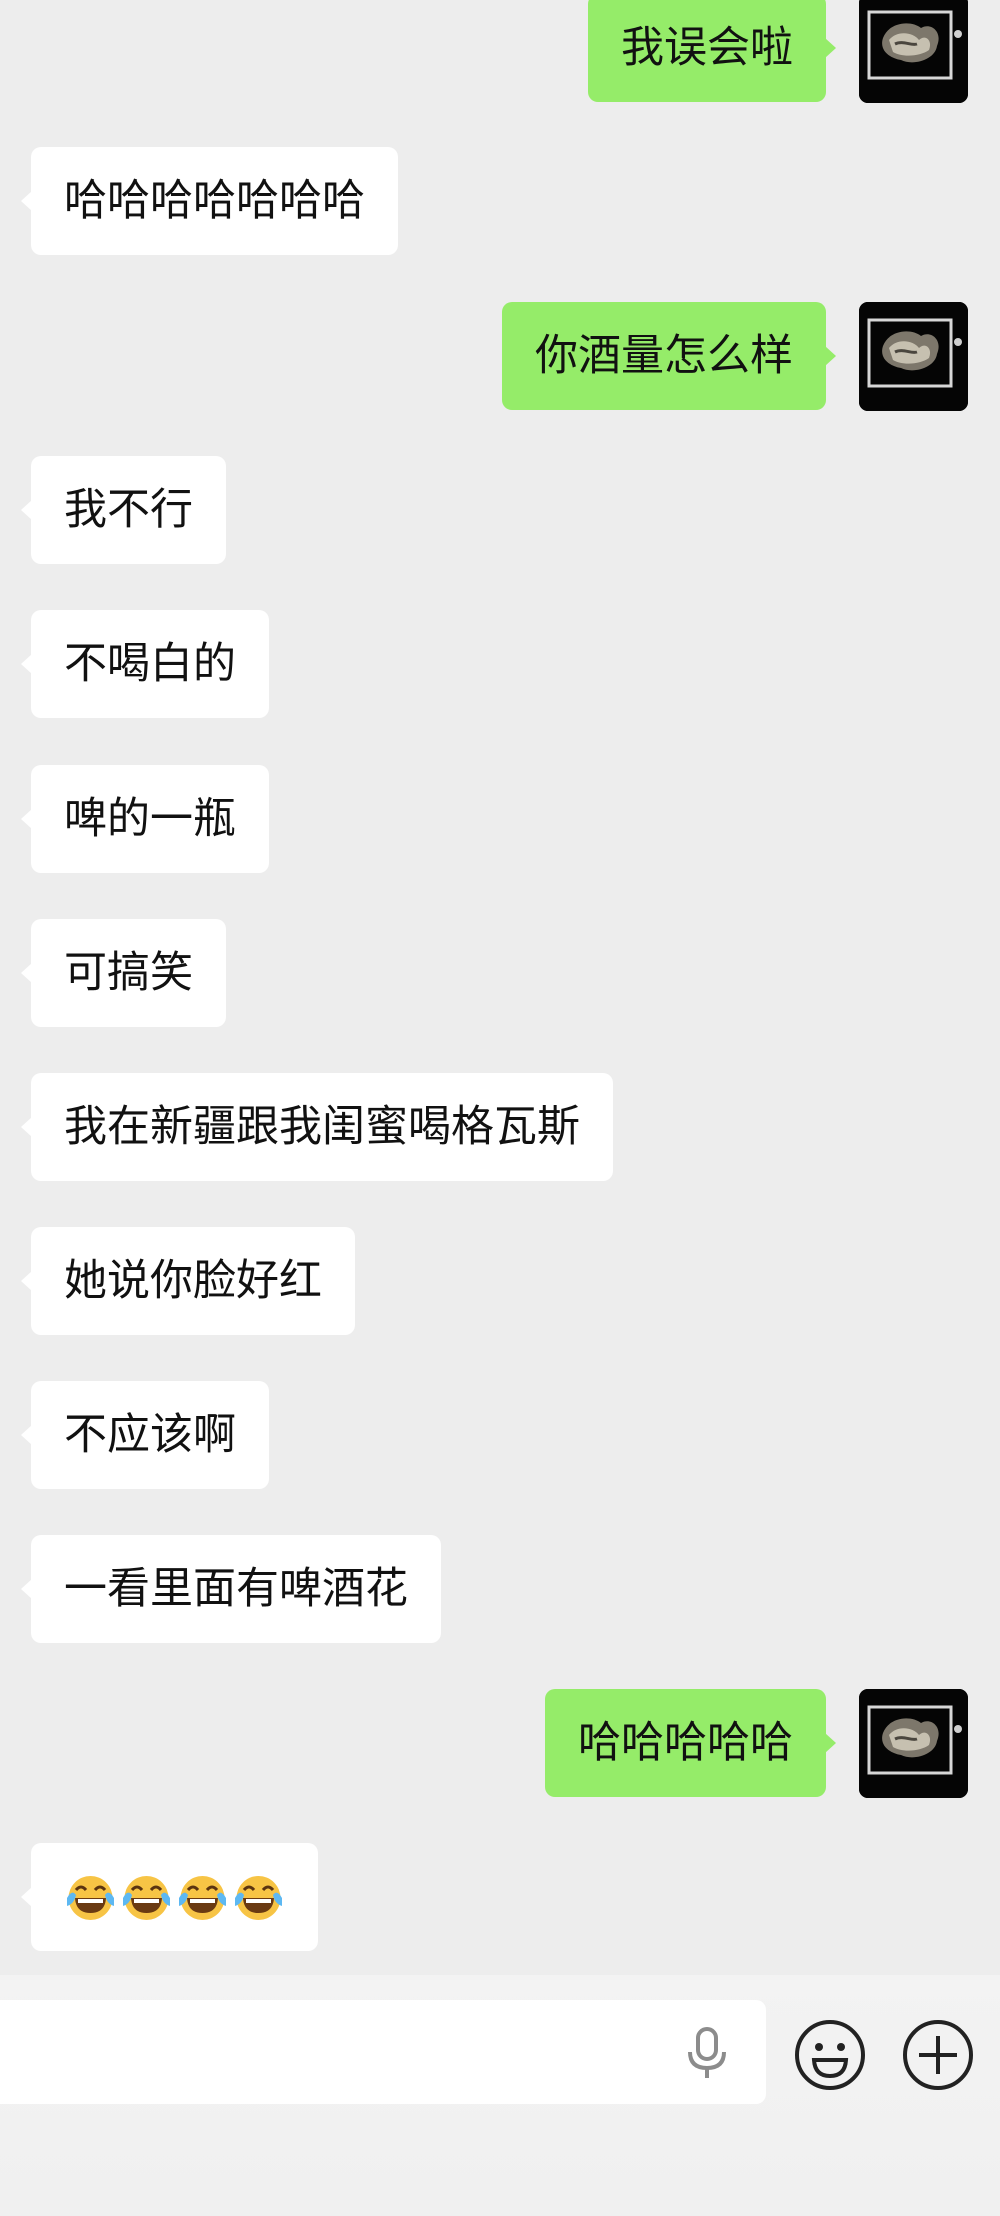 The height and width of the screenshot is (2216, 1000). What do you see at coordinates (188, 1281) in the screenshot?
I see `message-bubble: 她说你脸好红` at bounding box center [188, 1281].